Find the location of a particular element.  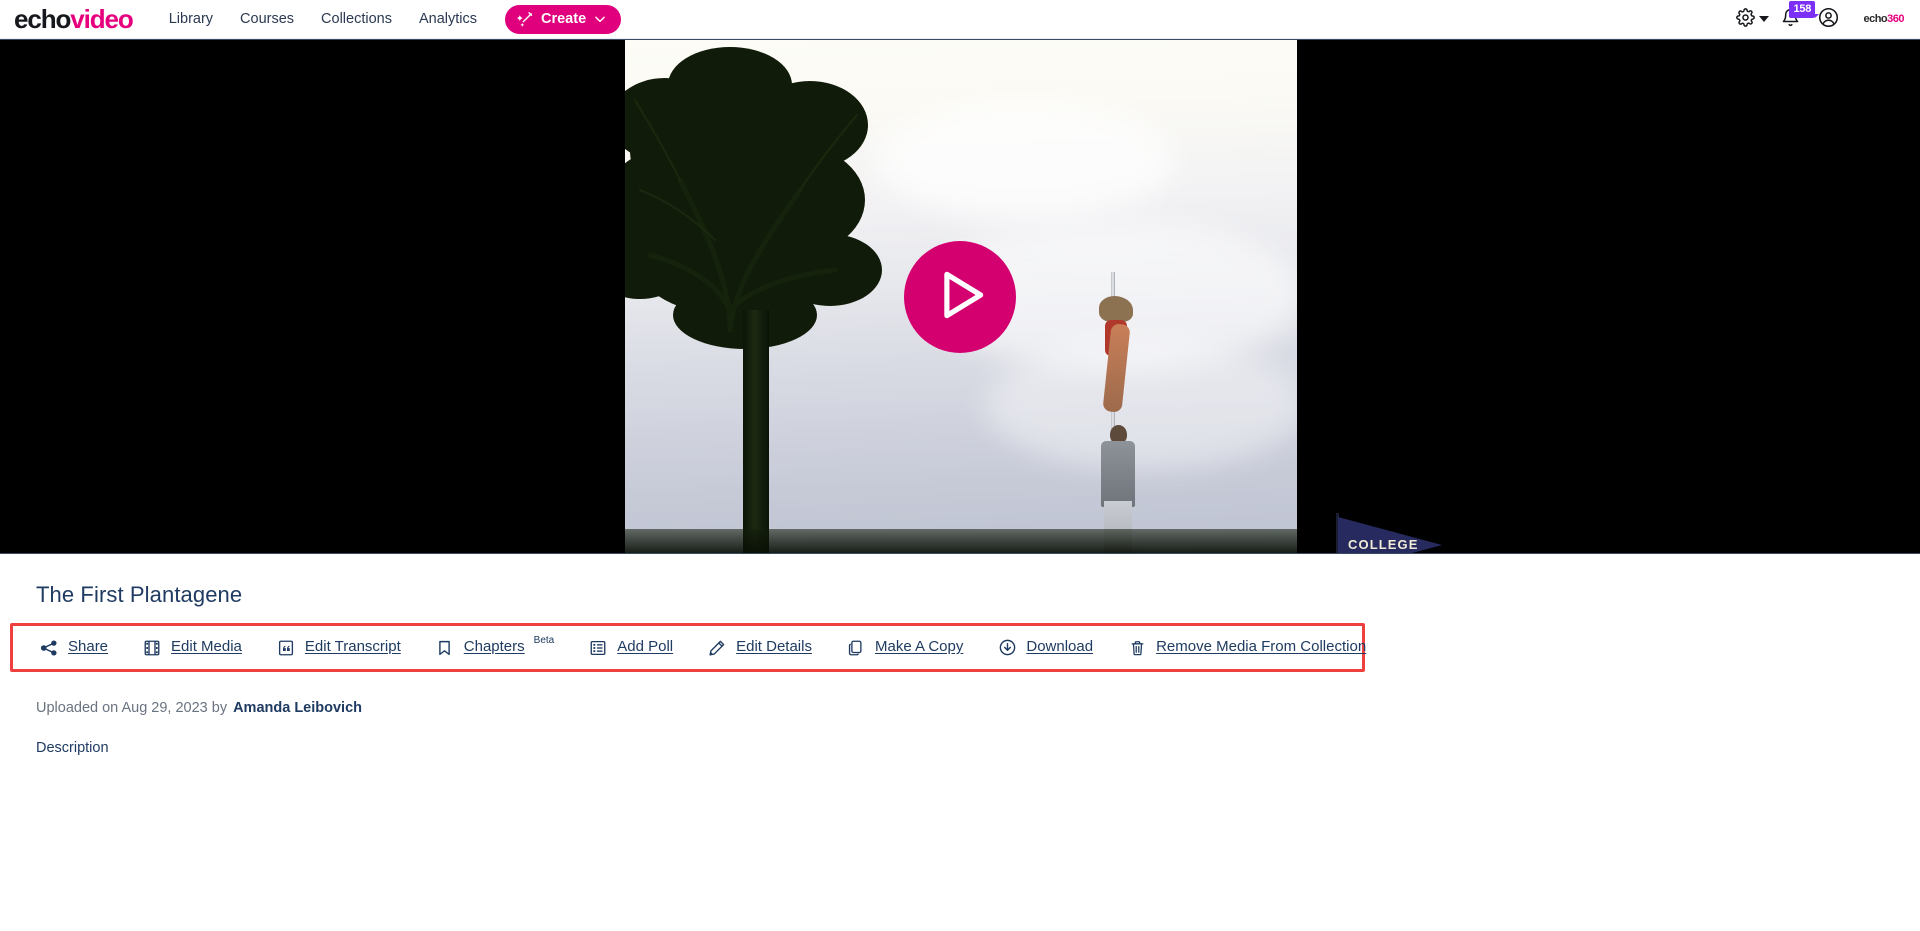

college-pennant: COLLEGE is located at coordinates (1389, 533).